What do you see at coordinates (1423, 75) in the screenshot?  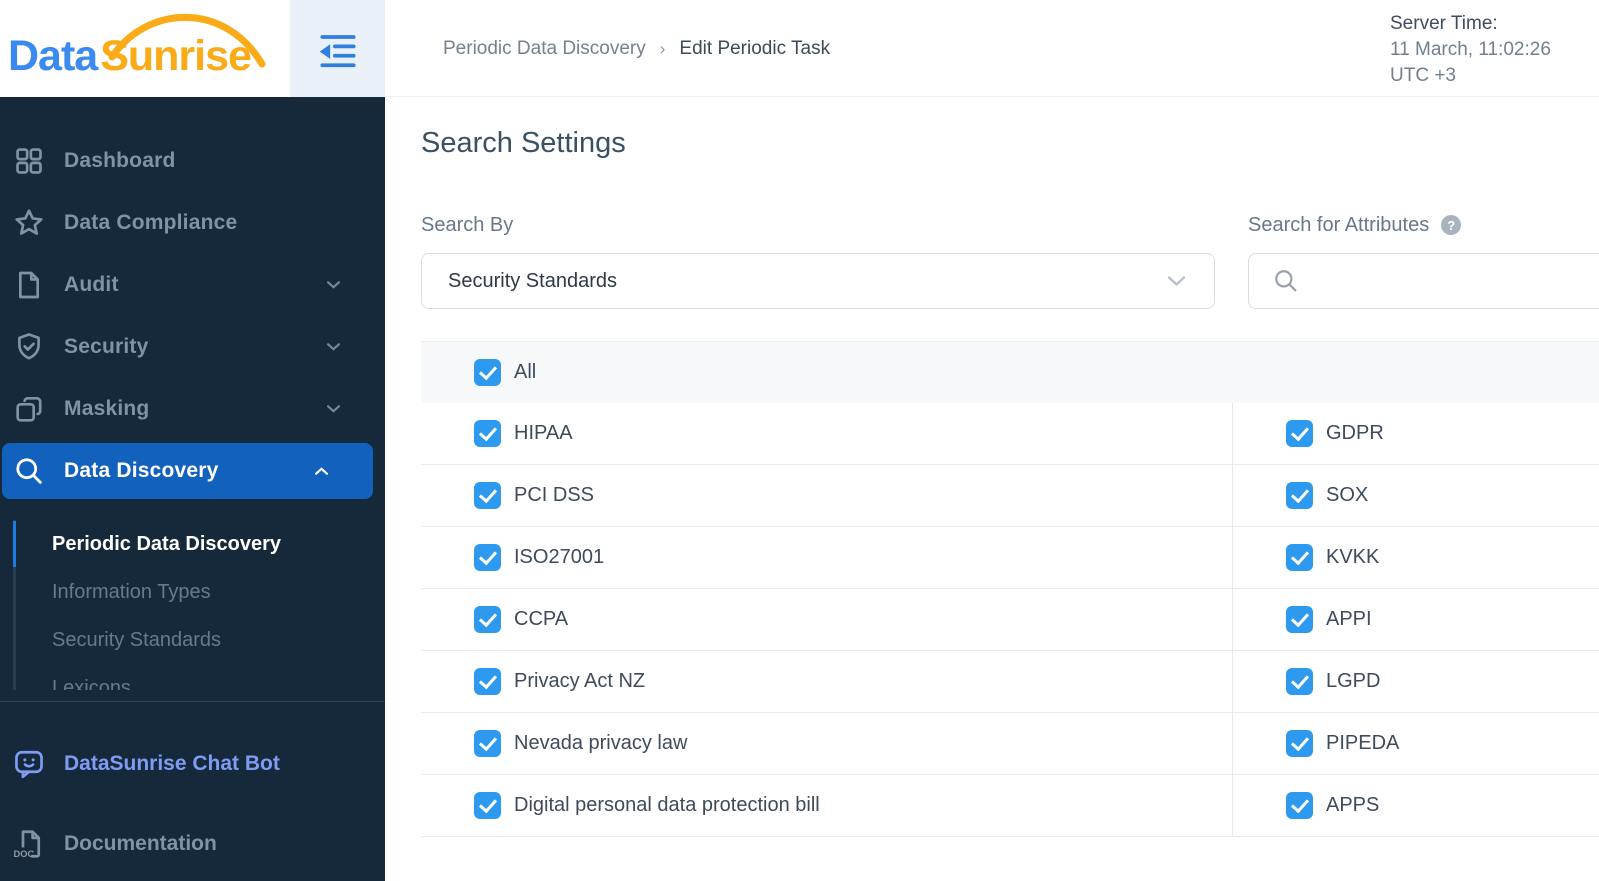 I see `server-time-timezone: UTC +3` at bounding box center [1423, 75].